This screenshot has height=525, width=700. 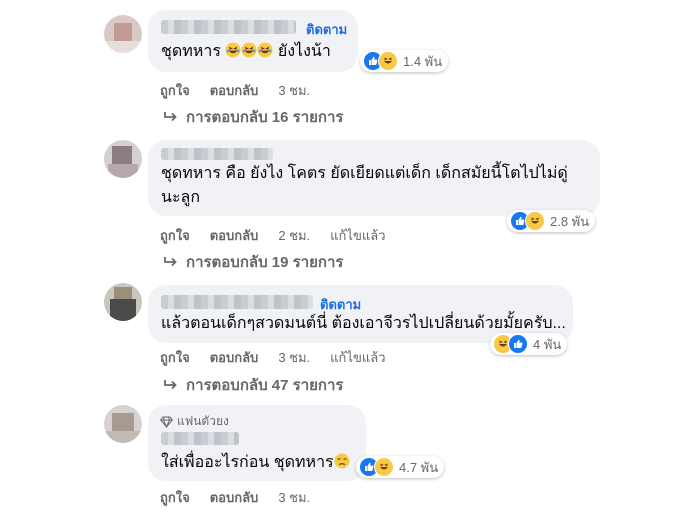 I want to click on unamused-emoji-icon, so click(x=342, y=462).